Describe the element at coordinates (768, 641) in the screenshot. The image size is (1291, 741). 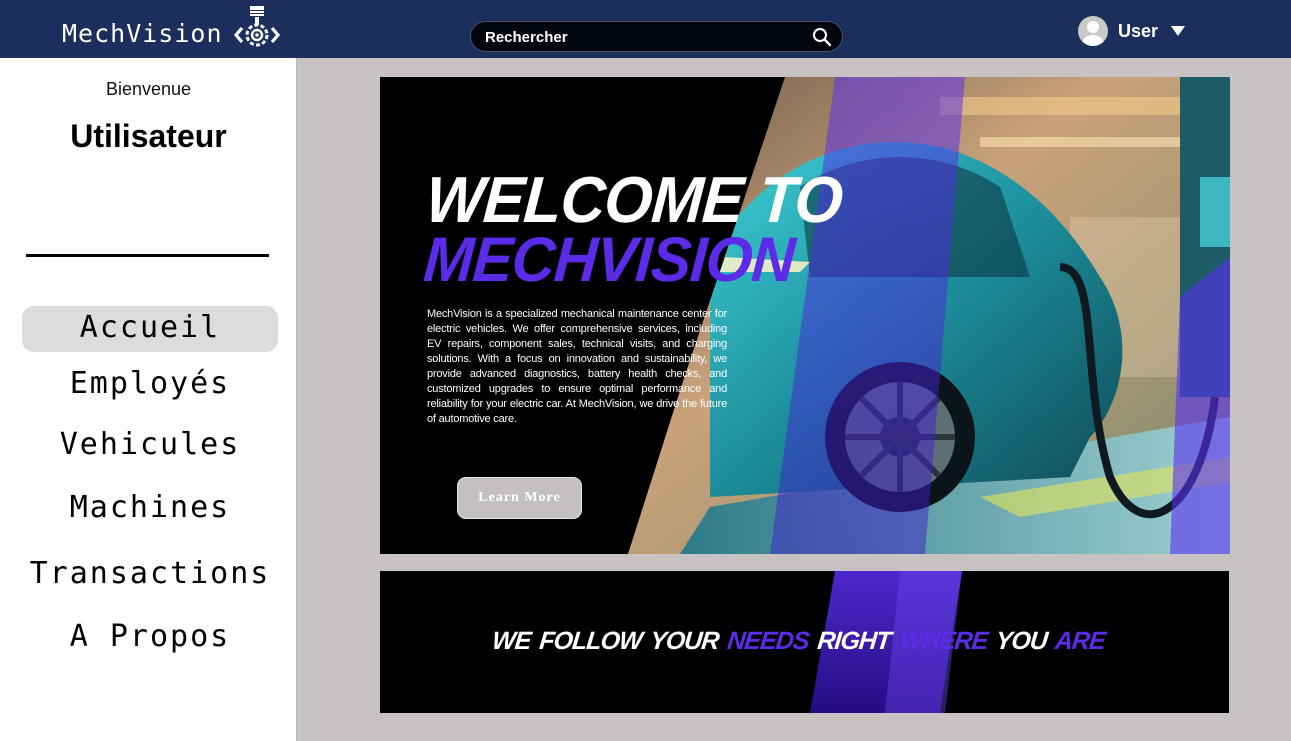
I see `tagline-word-accent: NEEDS` at that location.